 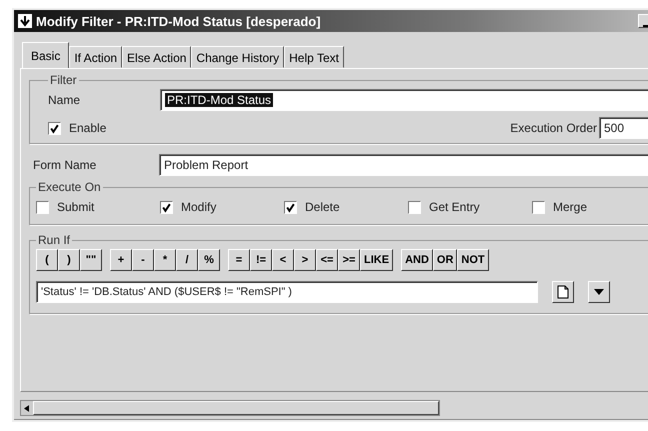 I want to click on option-checkbox: Modify, so click(x=222, y=207).